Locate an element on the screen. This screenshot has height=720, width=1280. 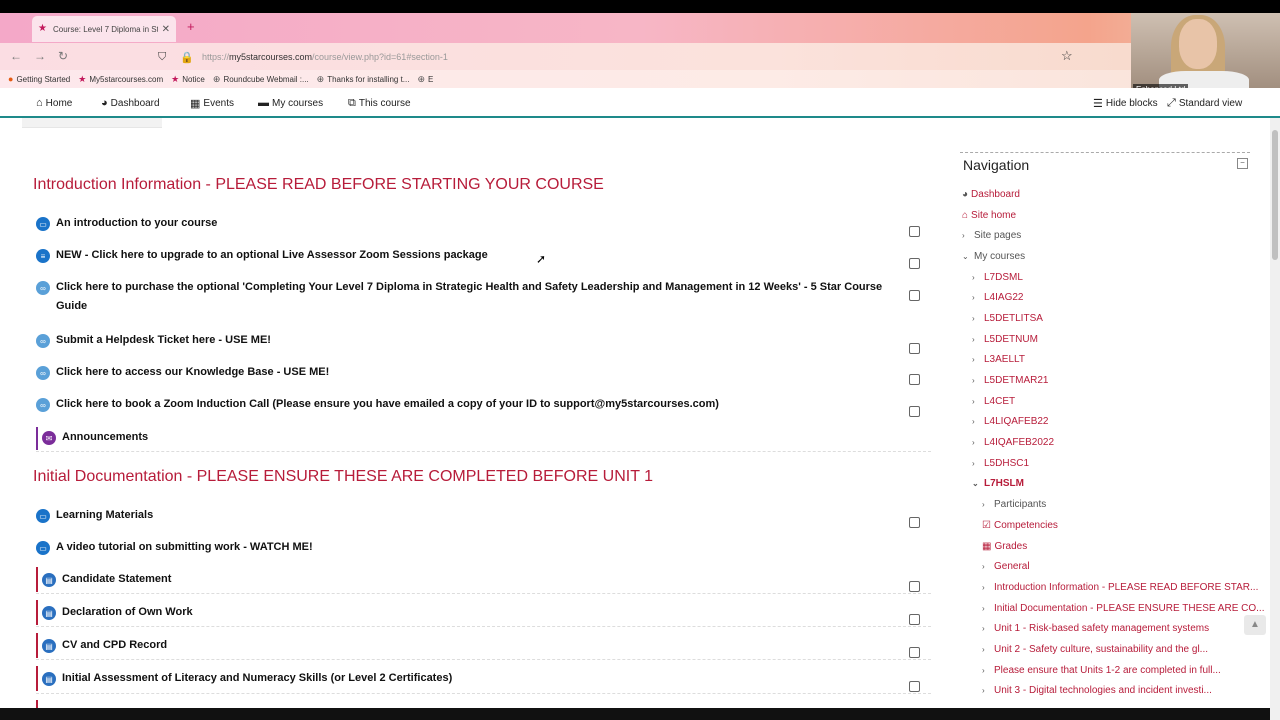
activity-item: ▭ Learning Materials is located at coordinates (483, 517).